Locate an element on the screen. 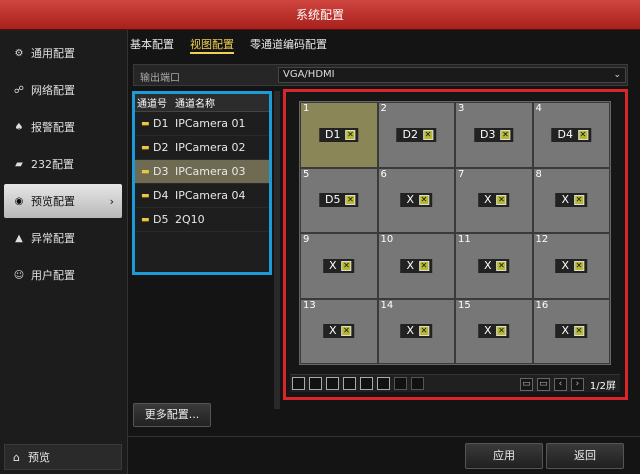 The height and width of the screenshot is (474, 640). output-port-row: 输出端口 VGA/HDMI ⌄ is located at coordinates (380, 75).